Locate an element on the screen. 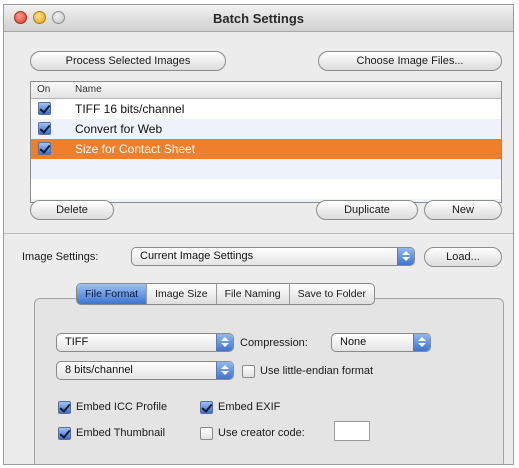  empty-row is located at coordinates (266, 169).